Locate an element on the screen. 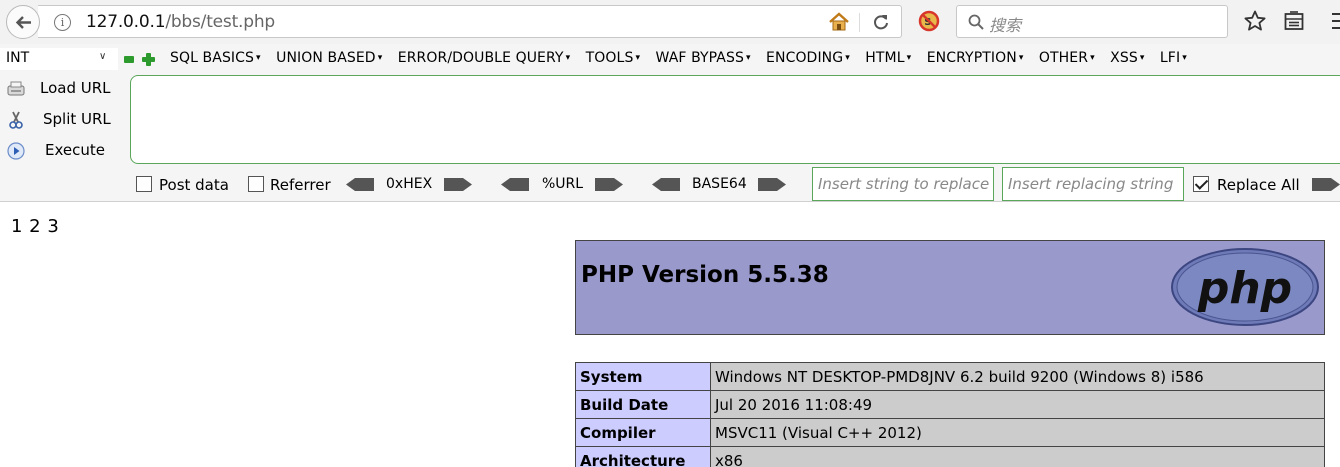 This screenshot has width=1340, height=467. referrer-label: Referrer is located at coordinates (300, 185).